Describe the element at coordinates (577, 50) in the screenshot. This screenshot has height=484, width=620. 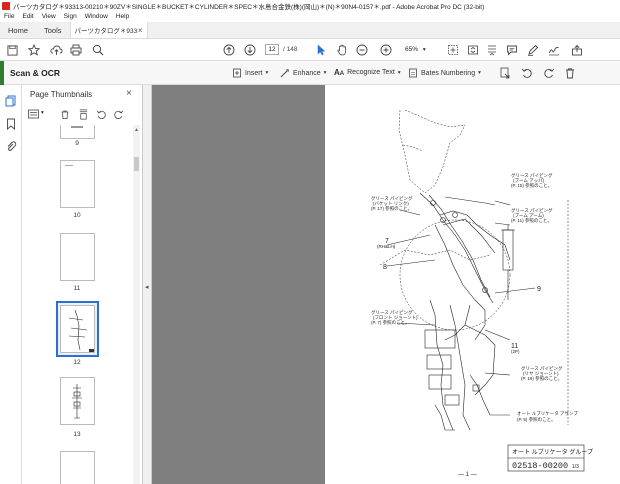
I see `share-icon` at that location.